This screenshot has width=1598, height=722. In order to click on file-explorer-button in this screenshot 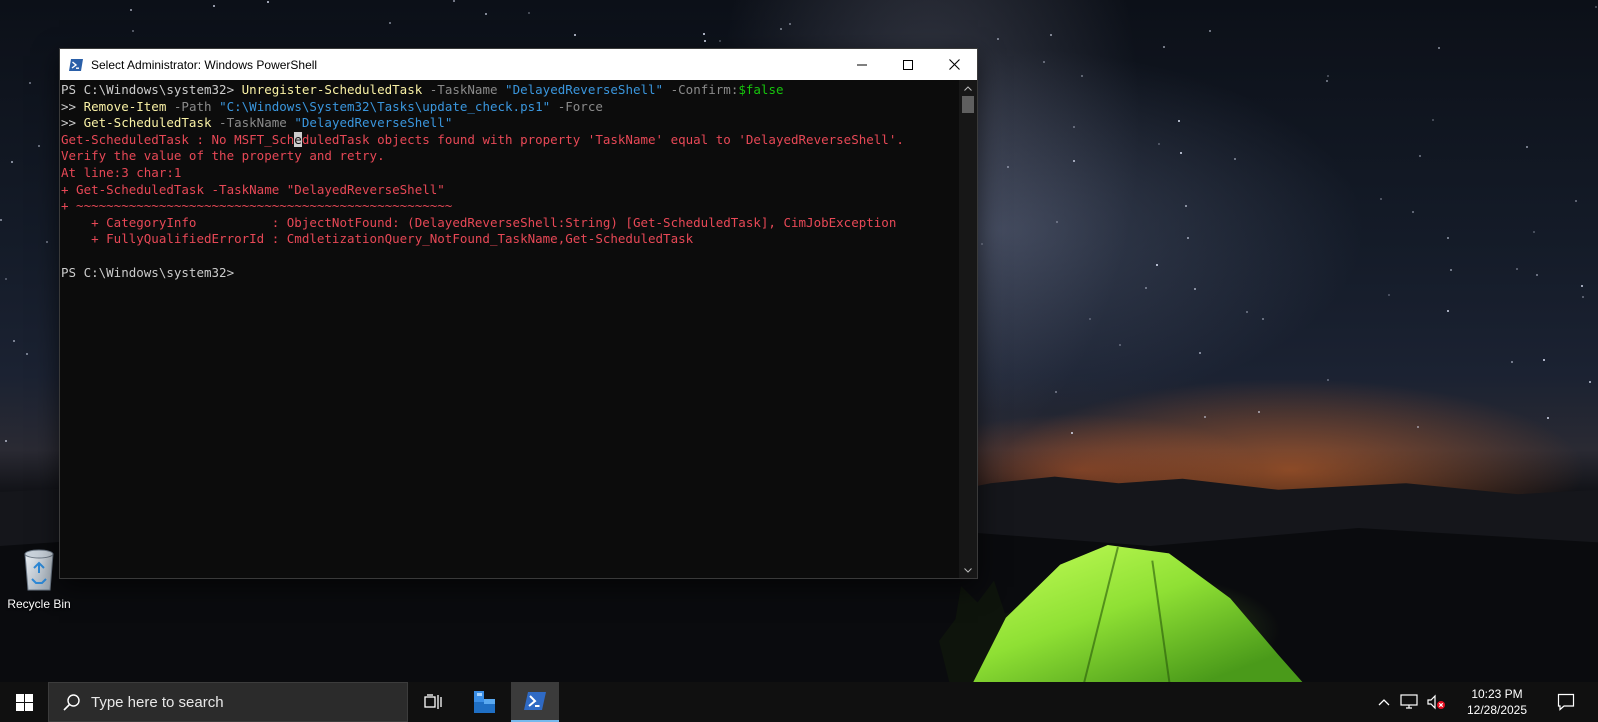, I will do `click(484, 702)`.